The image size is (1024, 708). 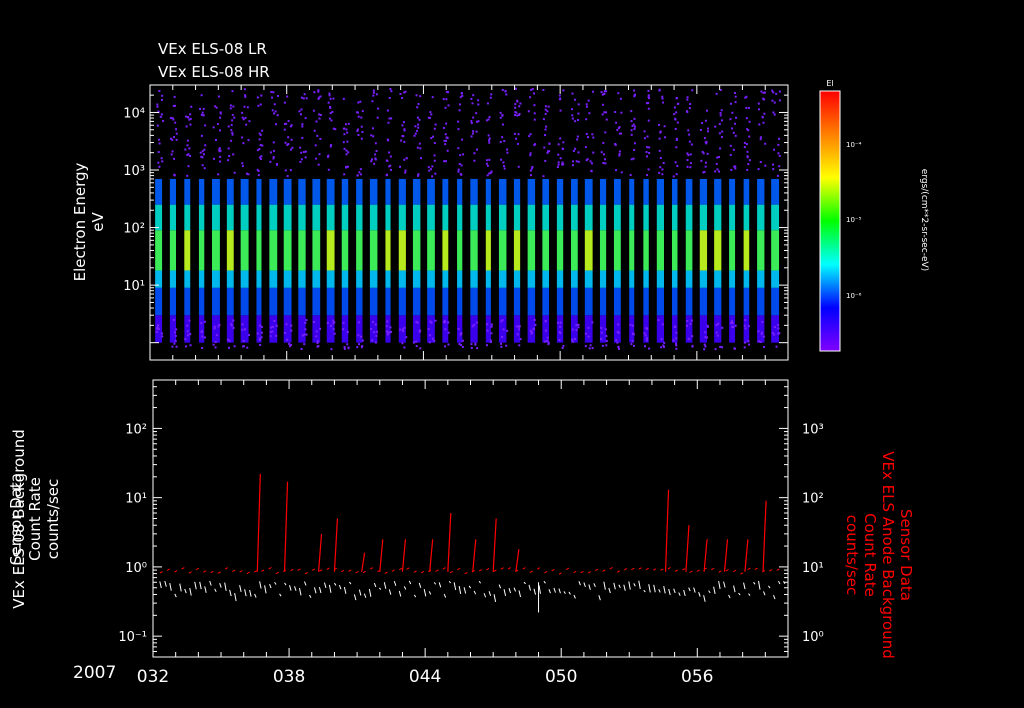 I want to click on y-tick-label: 10⁰, so click(x=136, y=568).